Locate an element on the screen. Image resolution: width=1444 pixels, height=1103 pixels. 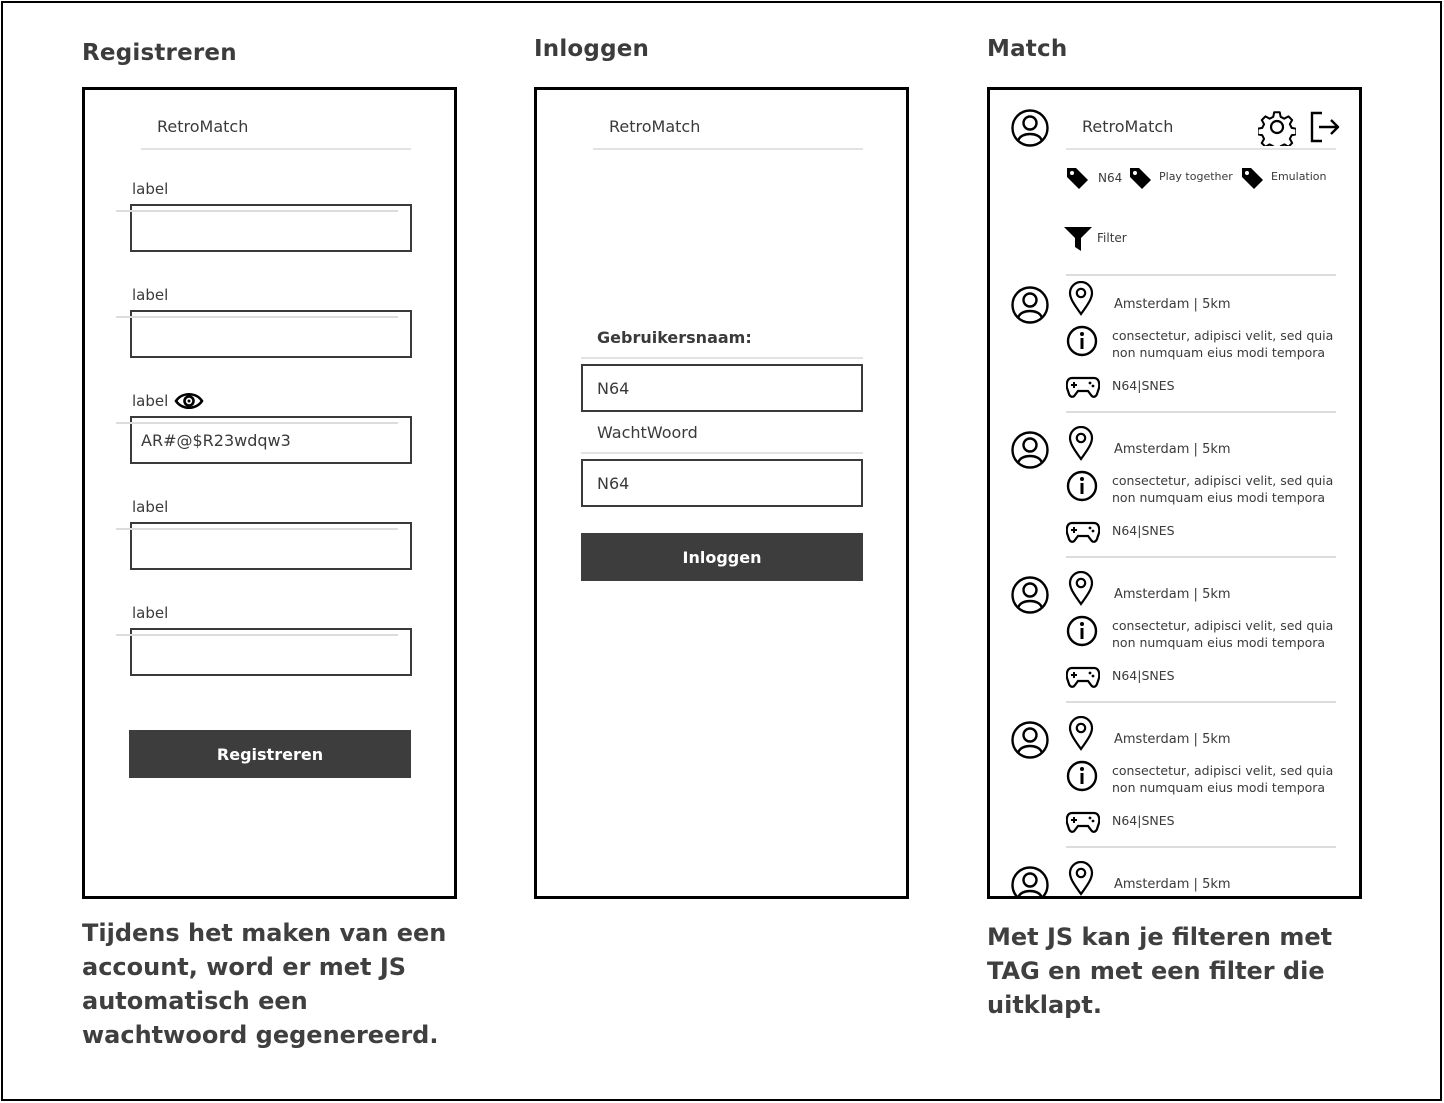
filter-divider is located at coordinates (1201, 275).